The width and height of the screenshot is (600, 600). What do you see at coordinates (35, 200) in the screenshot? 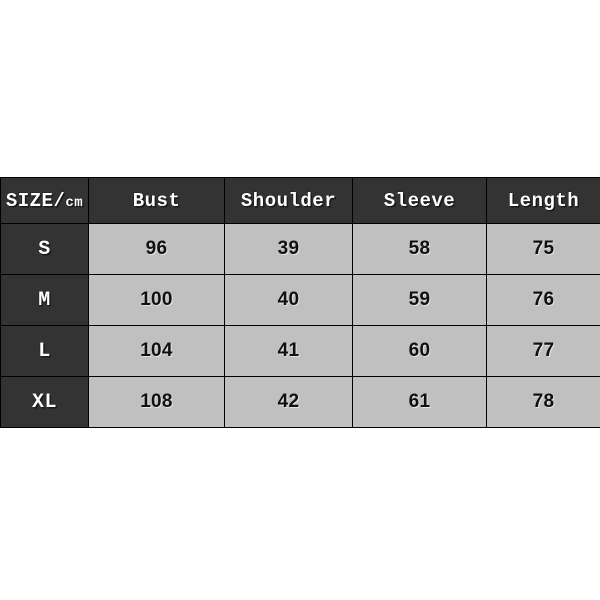
I see `size-header-main: SIZE/` at bounding box center [35, 200].